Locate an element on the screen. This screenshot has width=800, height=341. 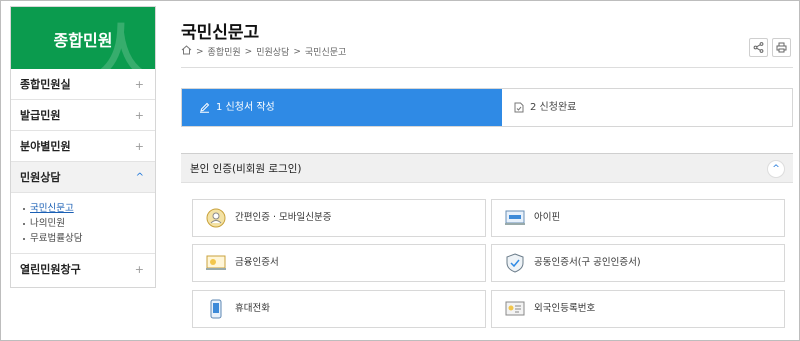
sidebar-item-open-window: 열린민원창구 + is located at coordinates (83, 269).